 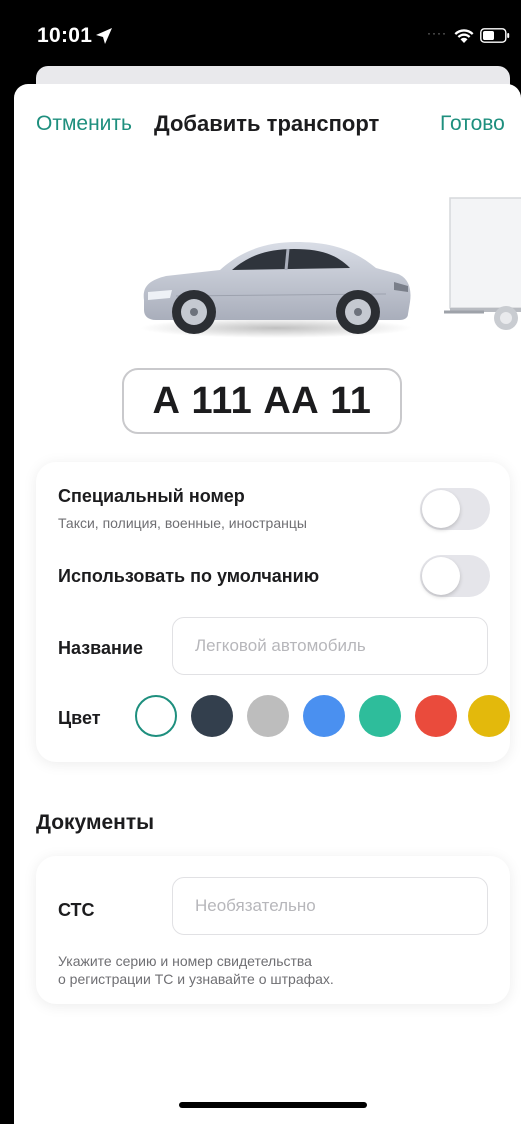 What do you see at coordinates (268, 716) in the screenshot?
I see `color-swatch-gray` at bounding box center [268, 716].